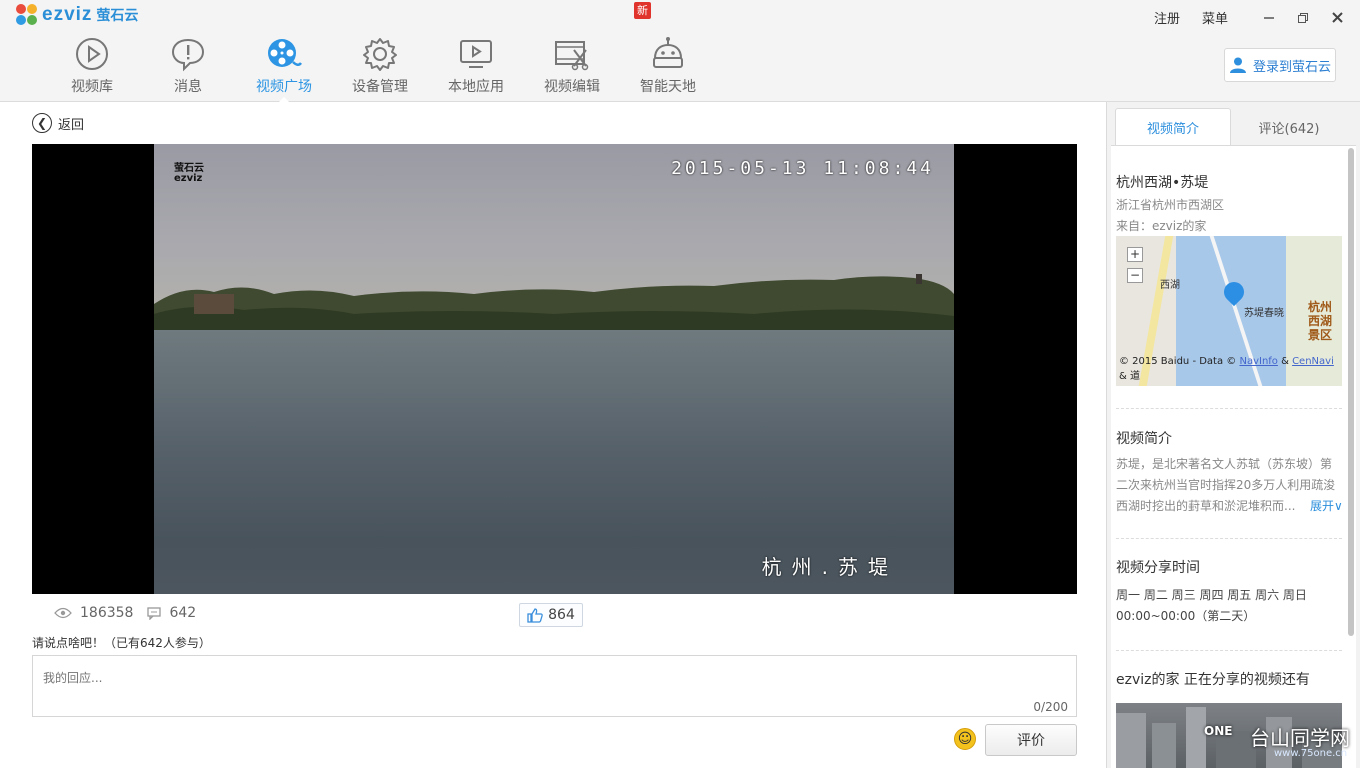  I want to click on user-icon, so click(1237, 65).